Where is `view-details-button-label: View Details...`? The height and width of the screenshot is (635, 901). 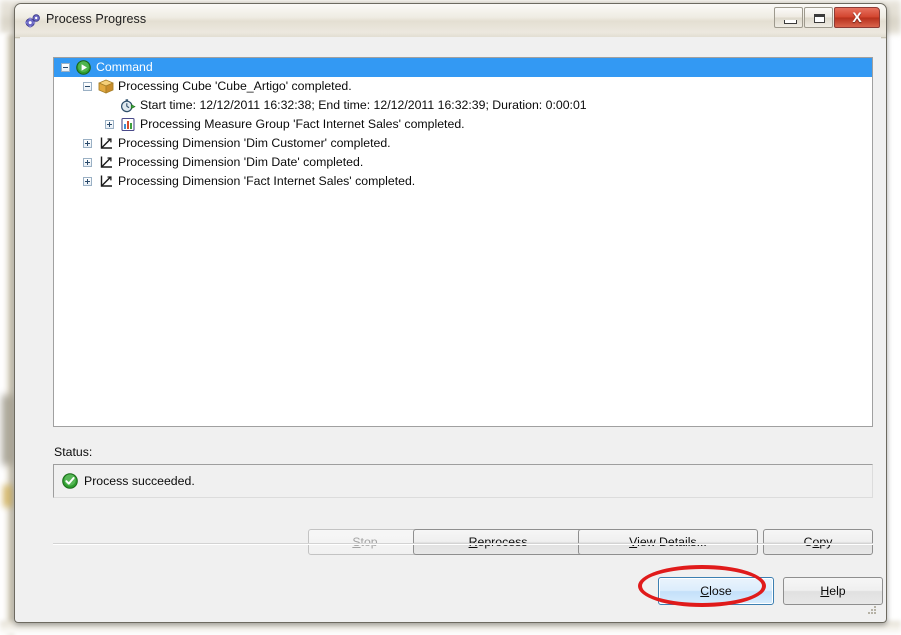 view-details-button-label: View Details... is located at coordinates (668, 542).